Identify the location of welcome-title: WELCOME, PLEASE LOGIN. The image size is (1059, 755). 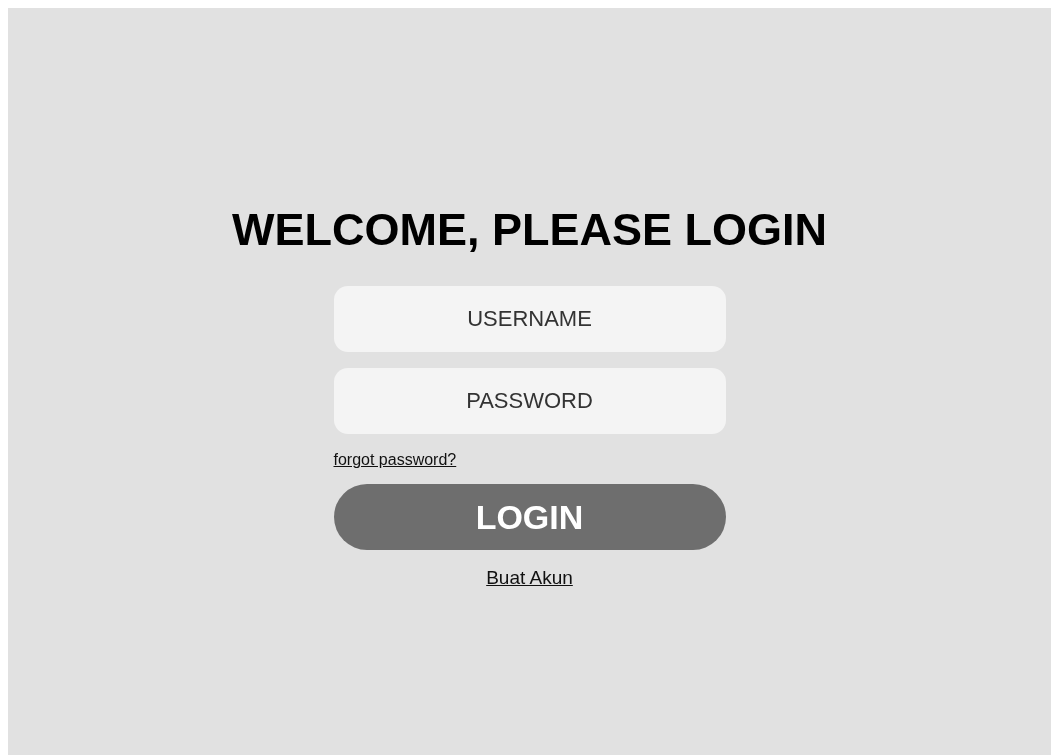
(529, 230).